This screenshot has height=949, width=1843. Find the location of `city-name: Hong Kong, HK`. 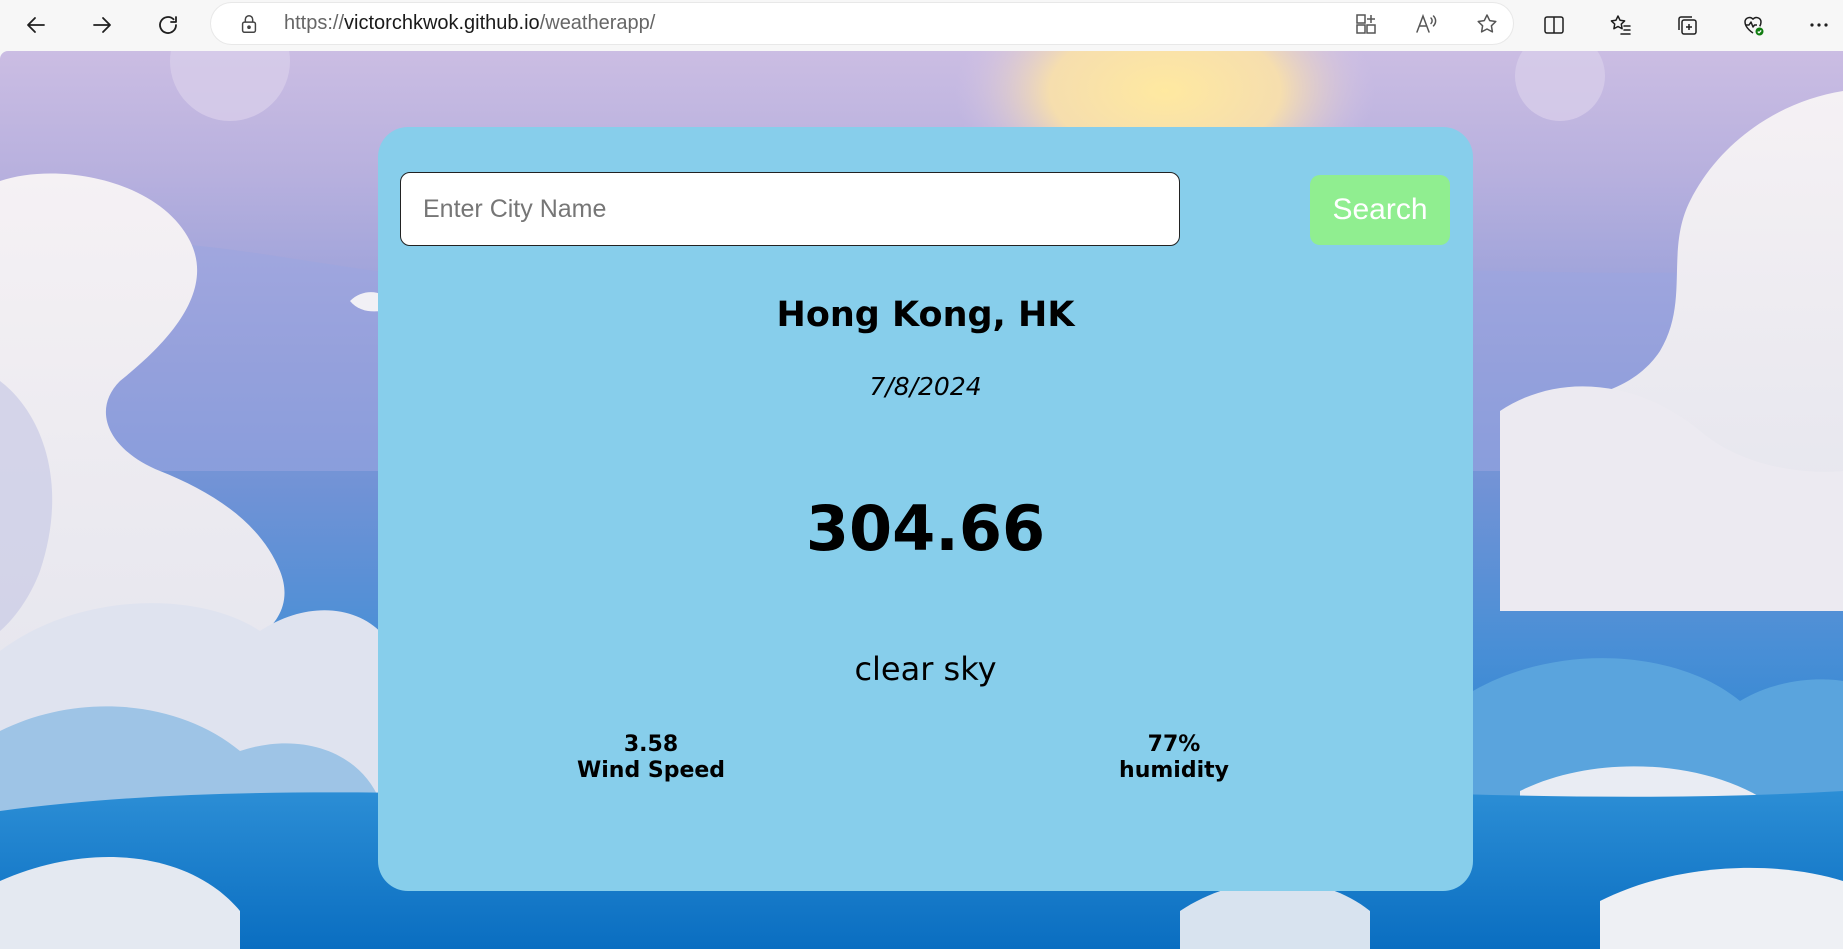

city-name: Hong Kong, HK is located at coordinates (925, 315).